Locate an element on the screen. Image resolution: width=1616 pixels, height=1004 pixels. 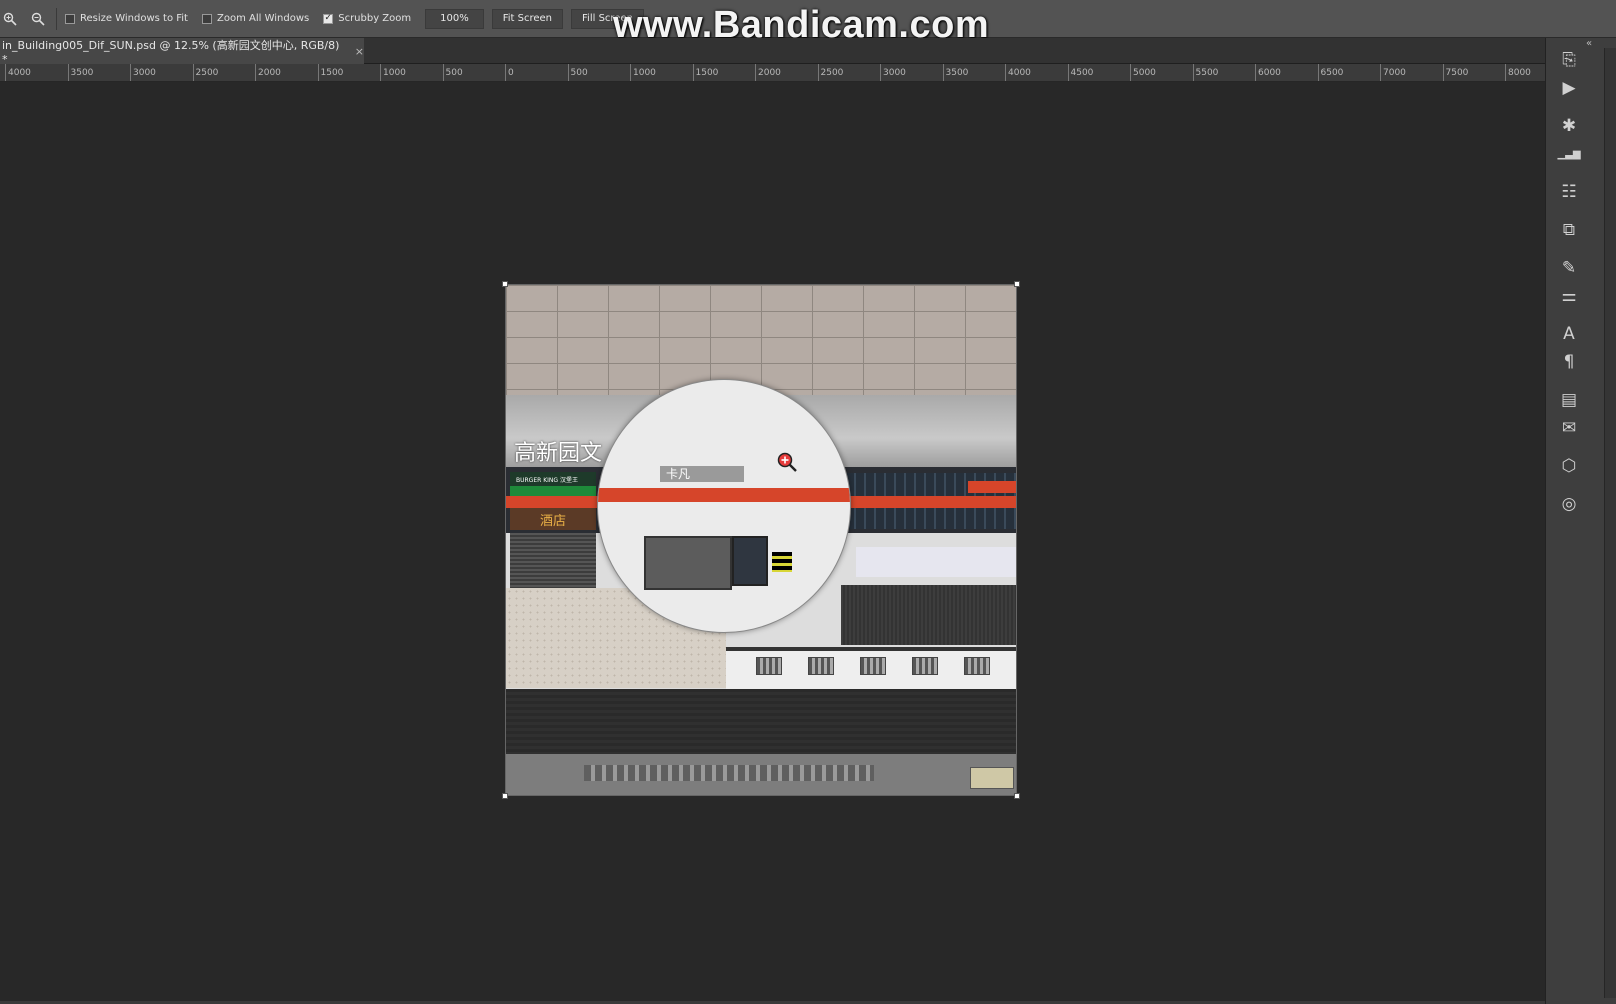
hotel-sign: 酒店 is located at coordinates (553, 519).